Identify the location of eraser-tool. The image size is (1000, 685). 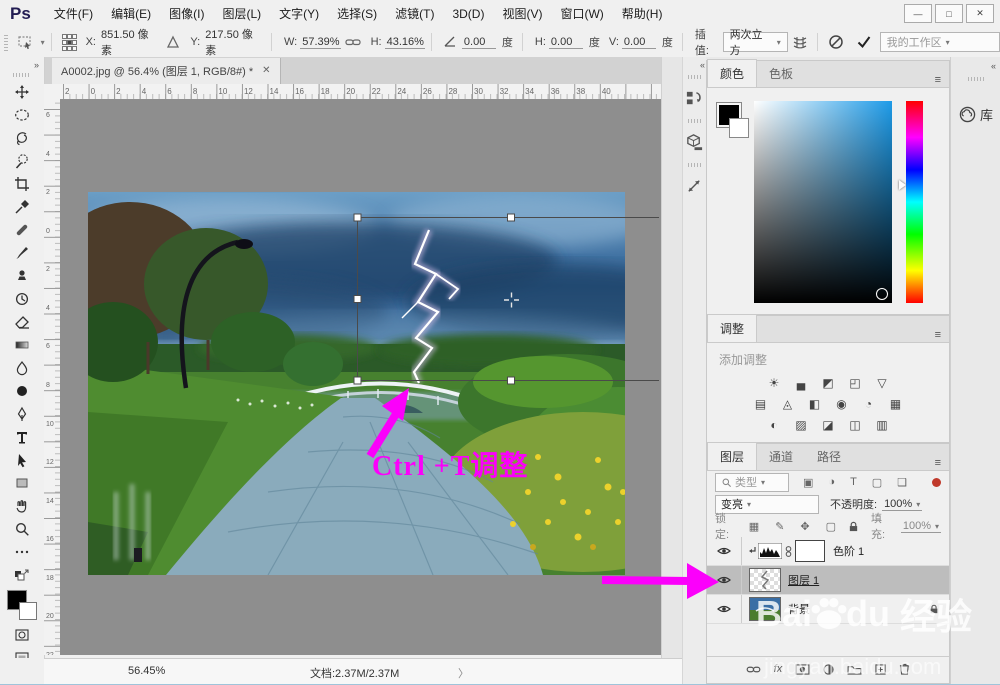
(22, 322).